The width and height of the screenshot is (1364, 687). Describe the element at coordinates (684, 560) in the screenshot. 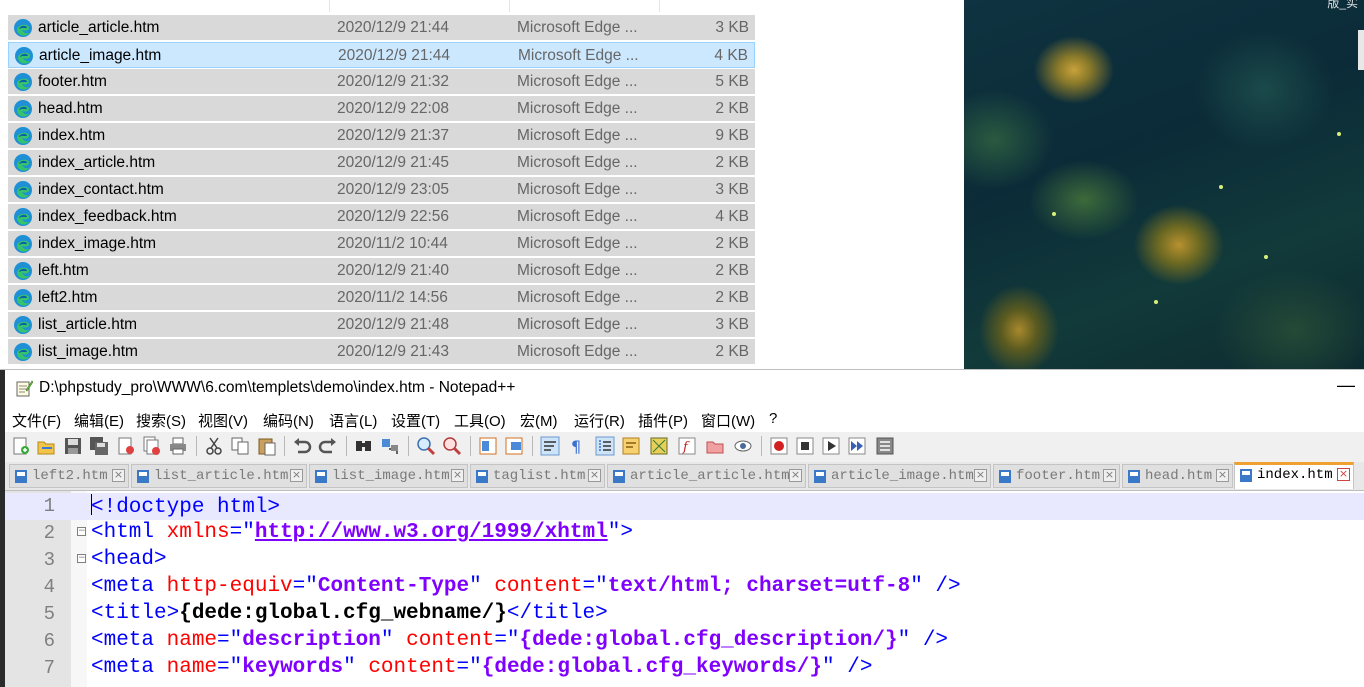

I see `code-line: 3 − <head>` at that location.